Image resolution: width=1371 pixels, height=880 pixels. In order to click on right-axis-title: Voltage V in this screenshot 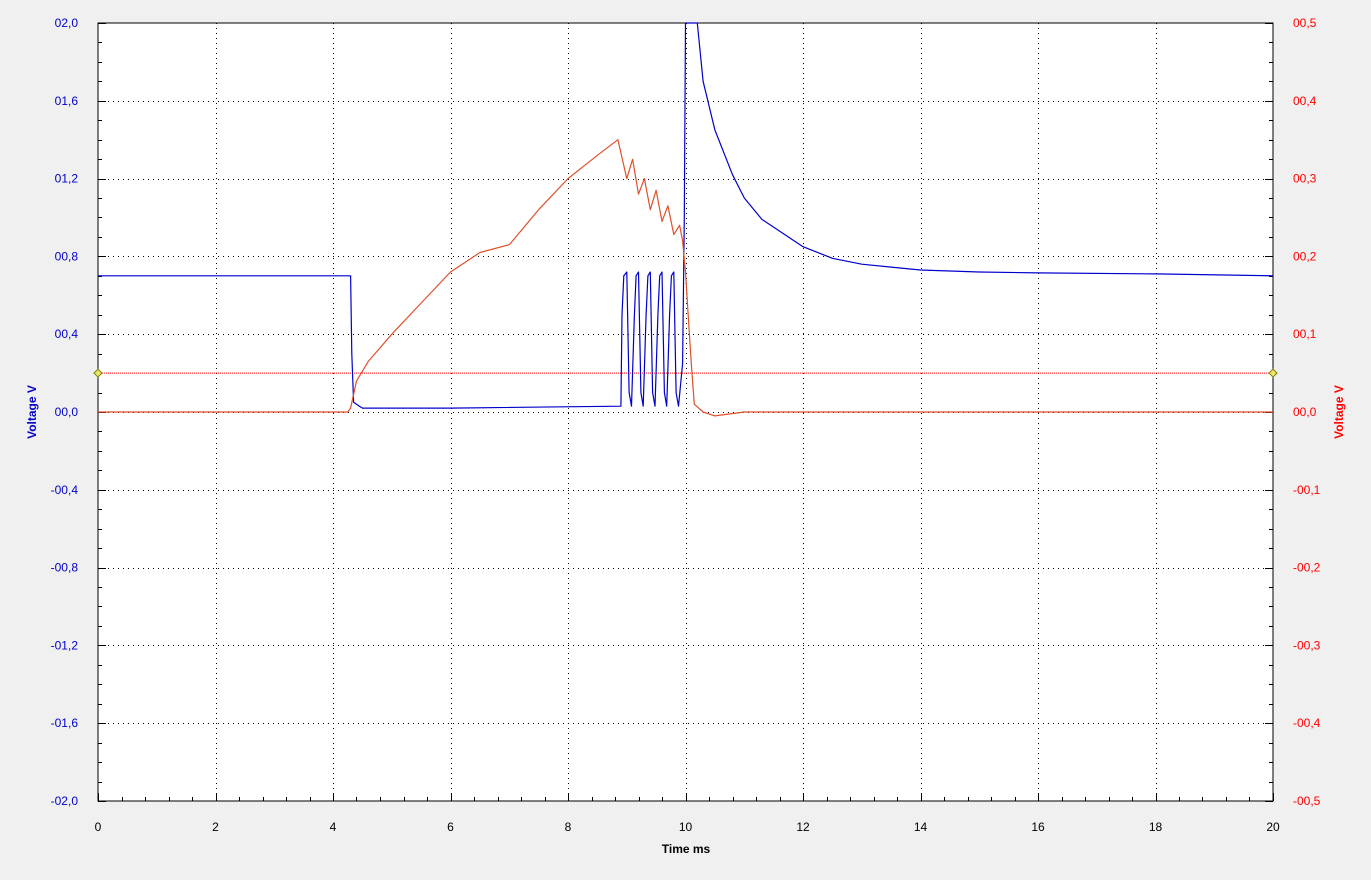, I will do `click(1339, 412)`.